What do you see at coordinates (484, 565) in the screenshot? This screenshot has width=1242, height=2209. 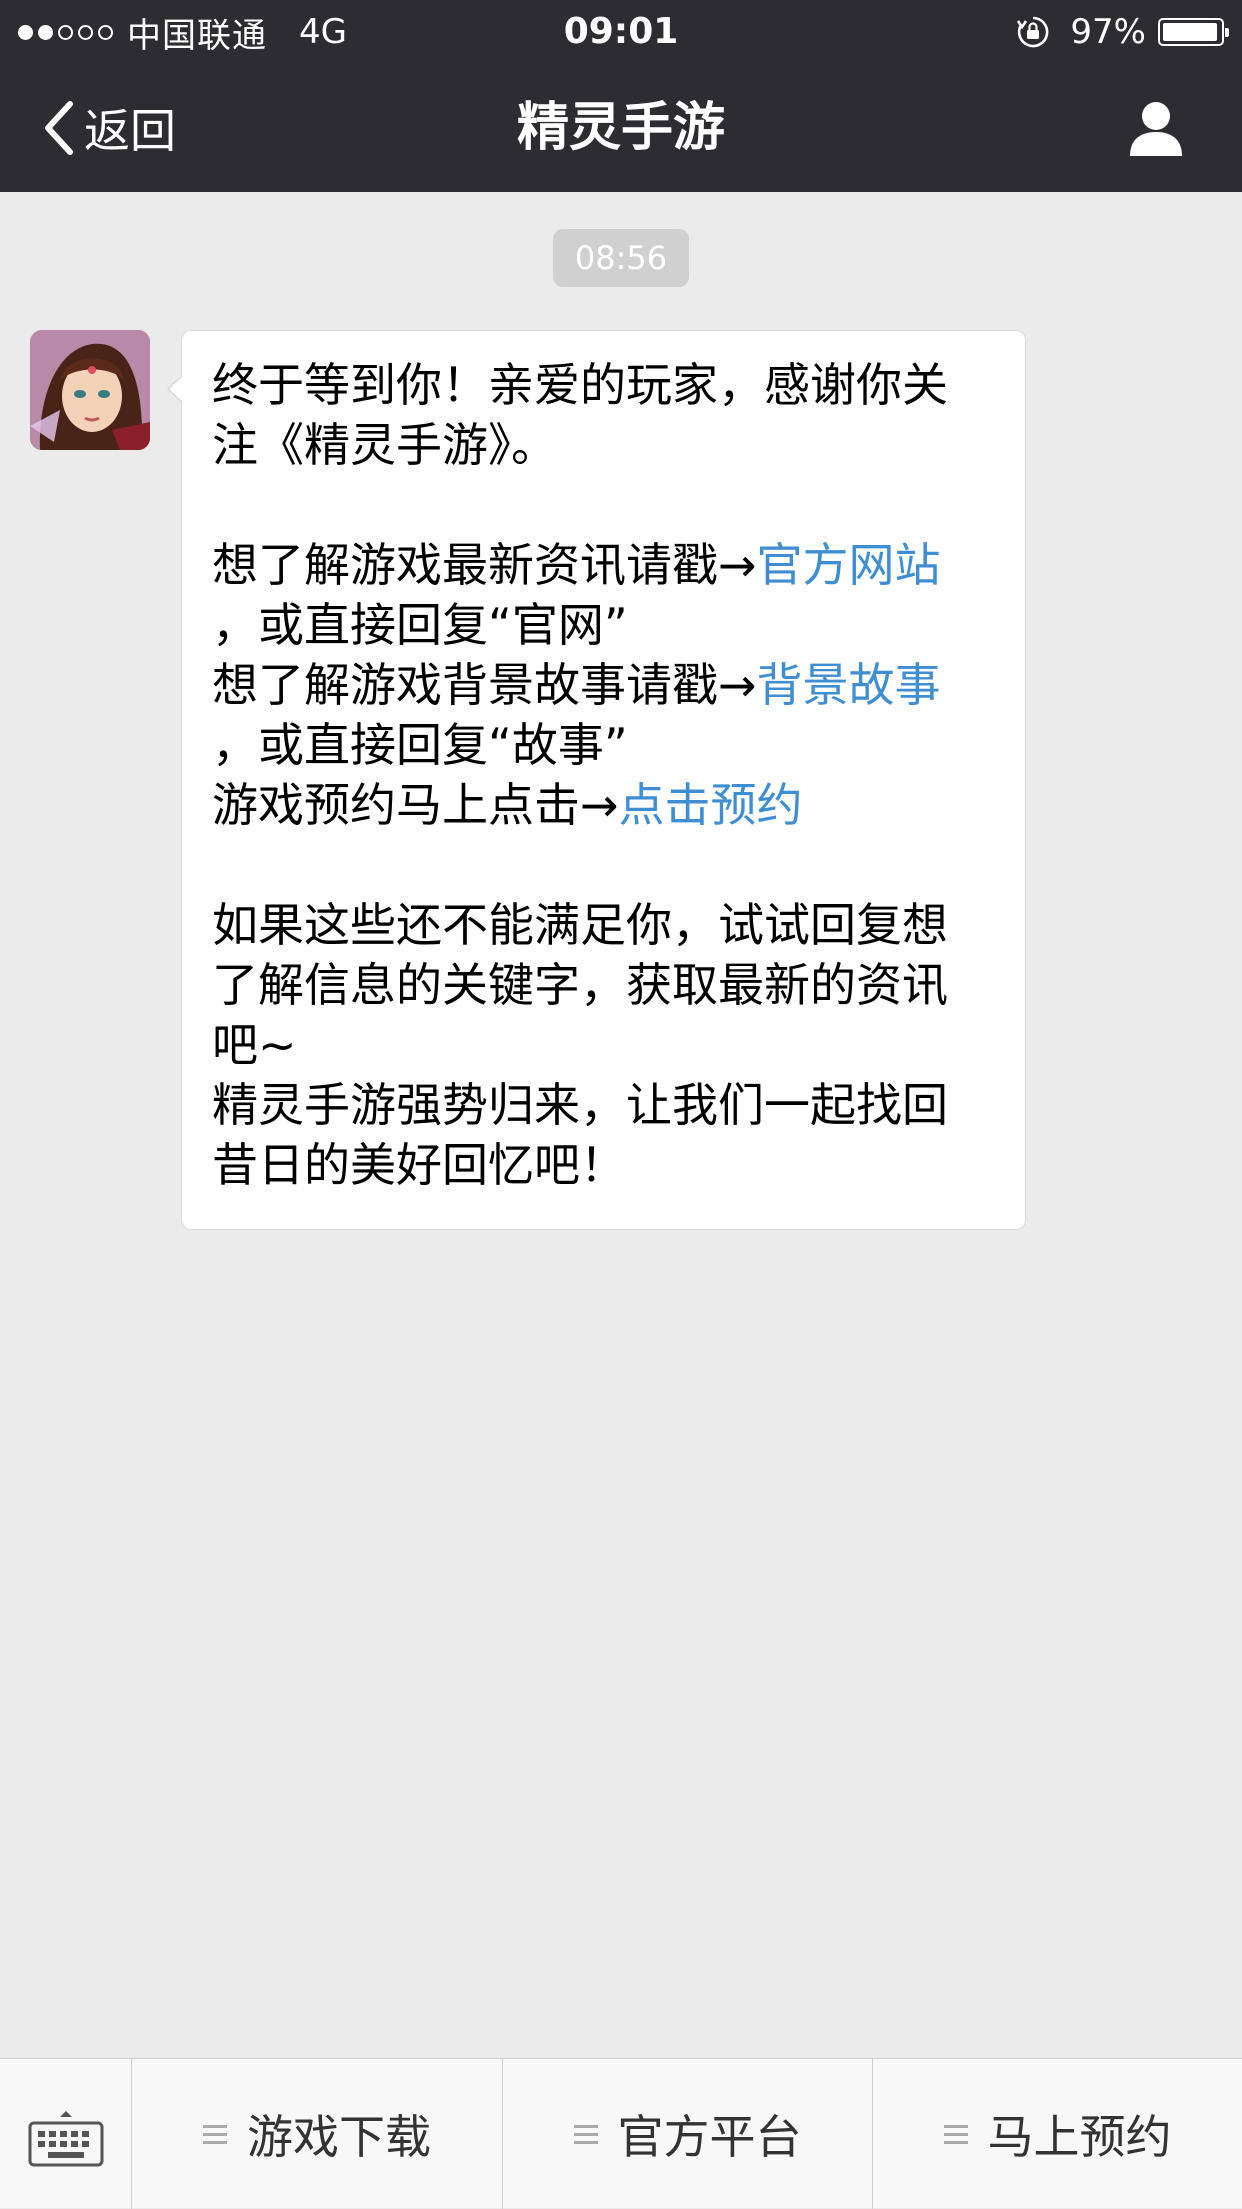 I see `message-text-prefix: 想了解游戏最新资讯请戳→` at bounding box center [484, 565].